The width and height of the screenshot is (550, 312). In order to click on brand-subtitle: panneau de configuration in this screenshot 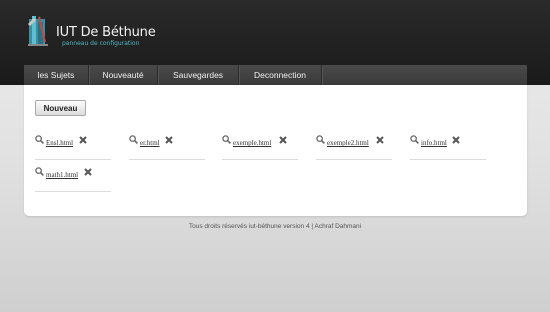, I will do `click(101, 43)`.